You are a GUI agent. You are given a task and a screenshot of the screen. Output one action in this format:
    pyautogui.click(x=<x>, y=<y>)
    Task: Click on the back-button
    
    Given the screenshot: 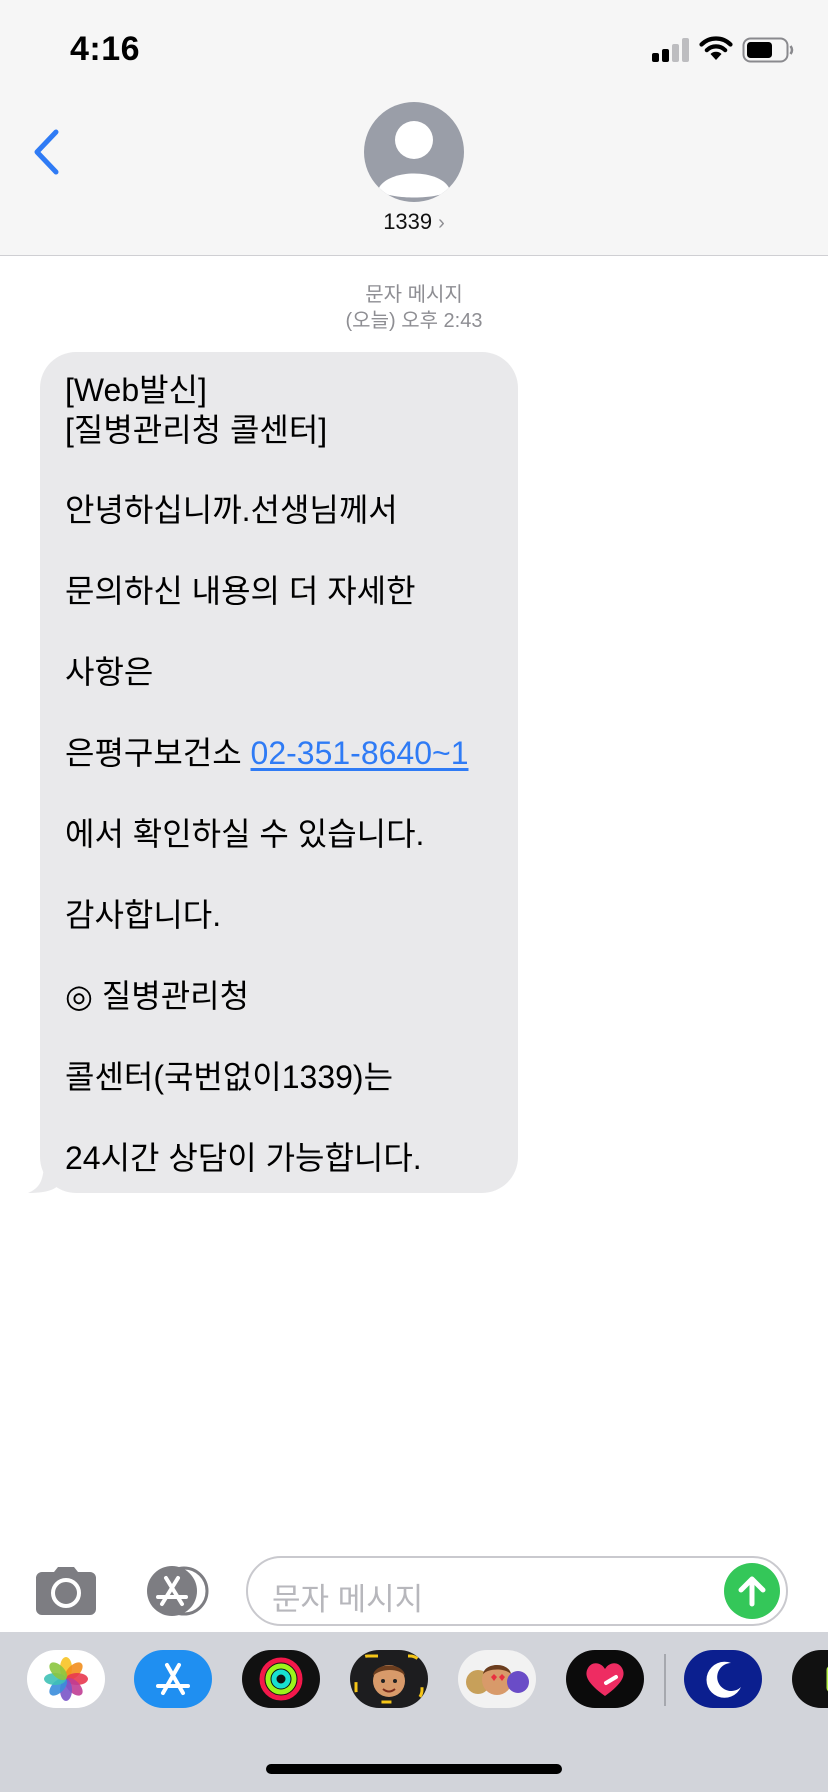 What is the action you would take?
    pyautogui.click(x=46, y=152)
    